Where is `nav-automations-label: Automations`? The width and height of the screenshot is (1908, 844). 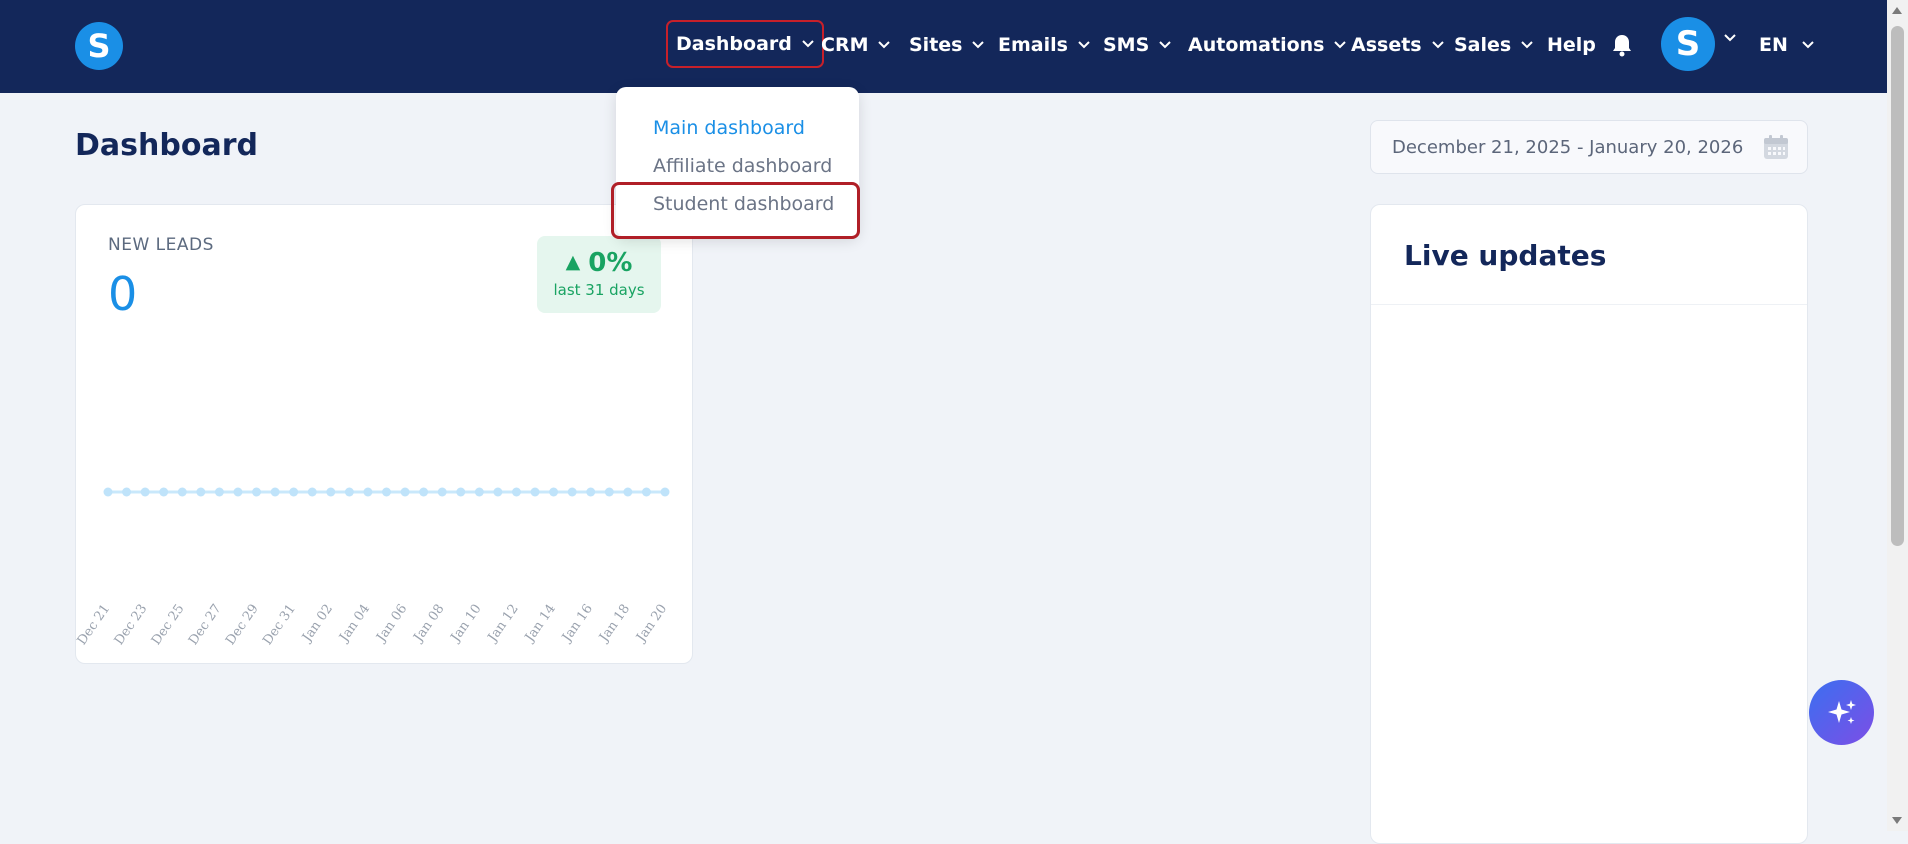
nav-automations-label: Automations is located at coordinates (1256, 45).